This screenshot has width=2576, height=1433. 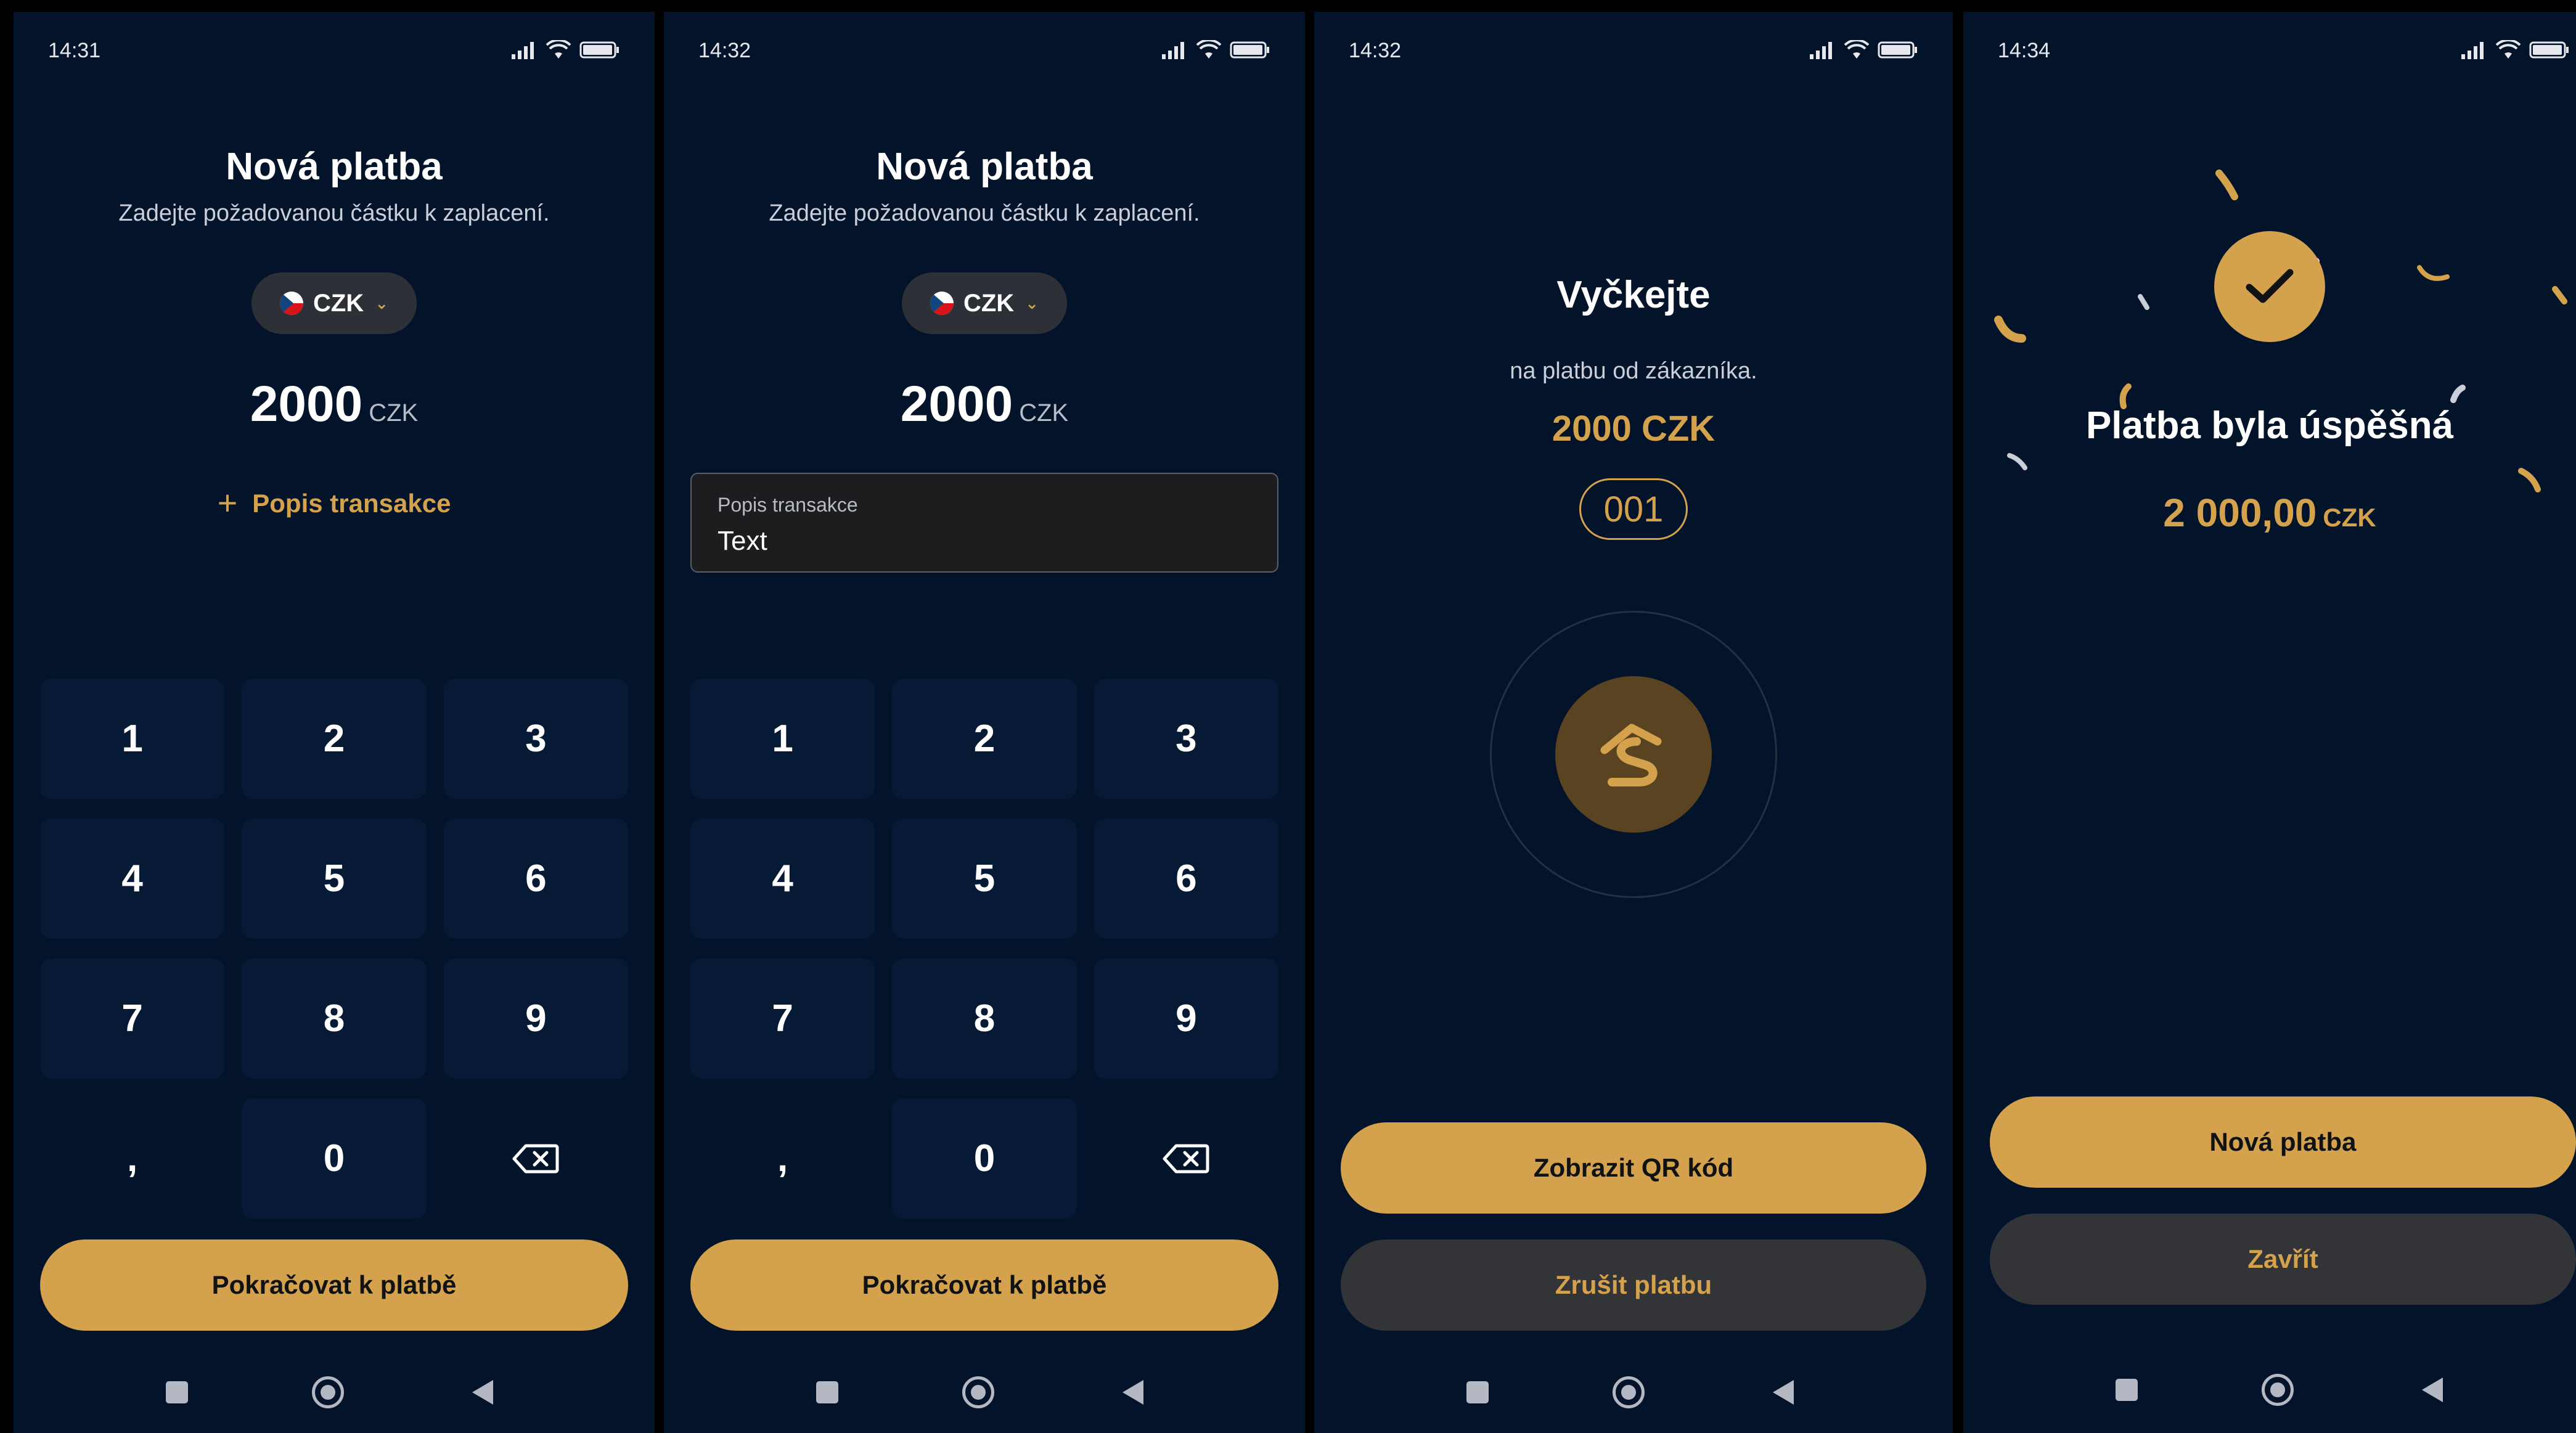 What do you see at coordinates (1631, 755) in the screenshot?
I see `brand-logo-mark` at bounding box center [1631, 755].